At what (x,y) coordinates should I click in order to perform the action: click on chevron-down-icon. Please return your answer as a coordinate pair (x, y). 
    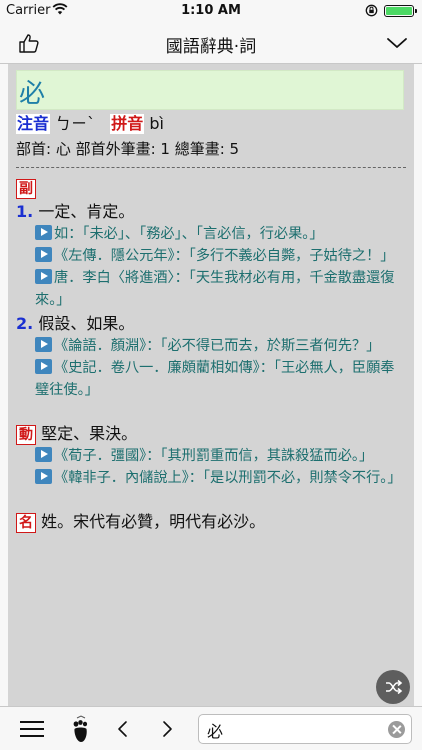
    Looking at the image, I should click on (397, 43).